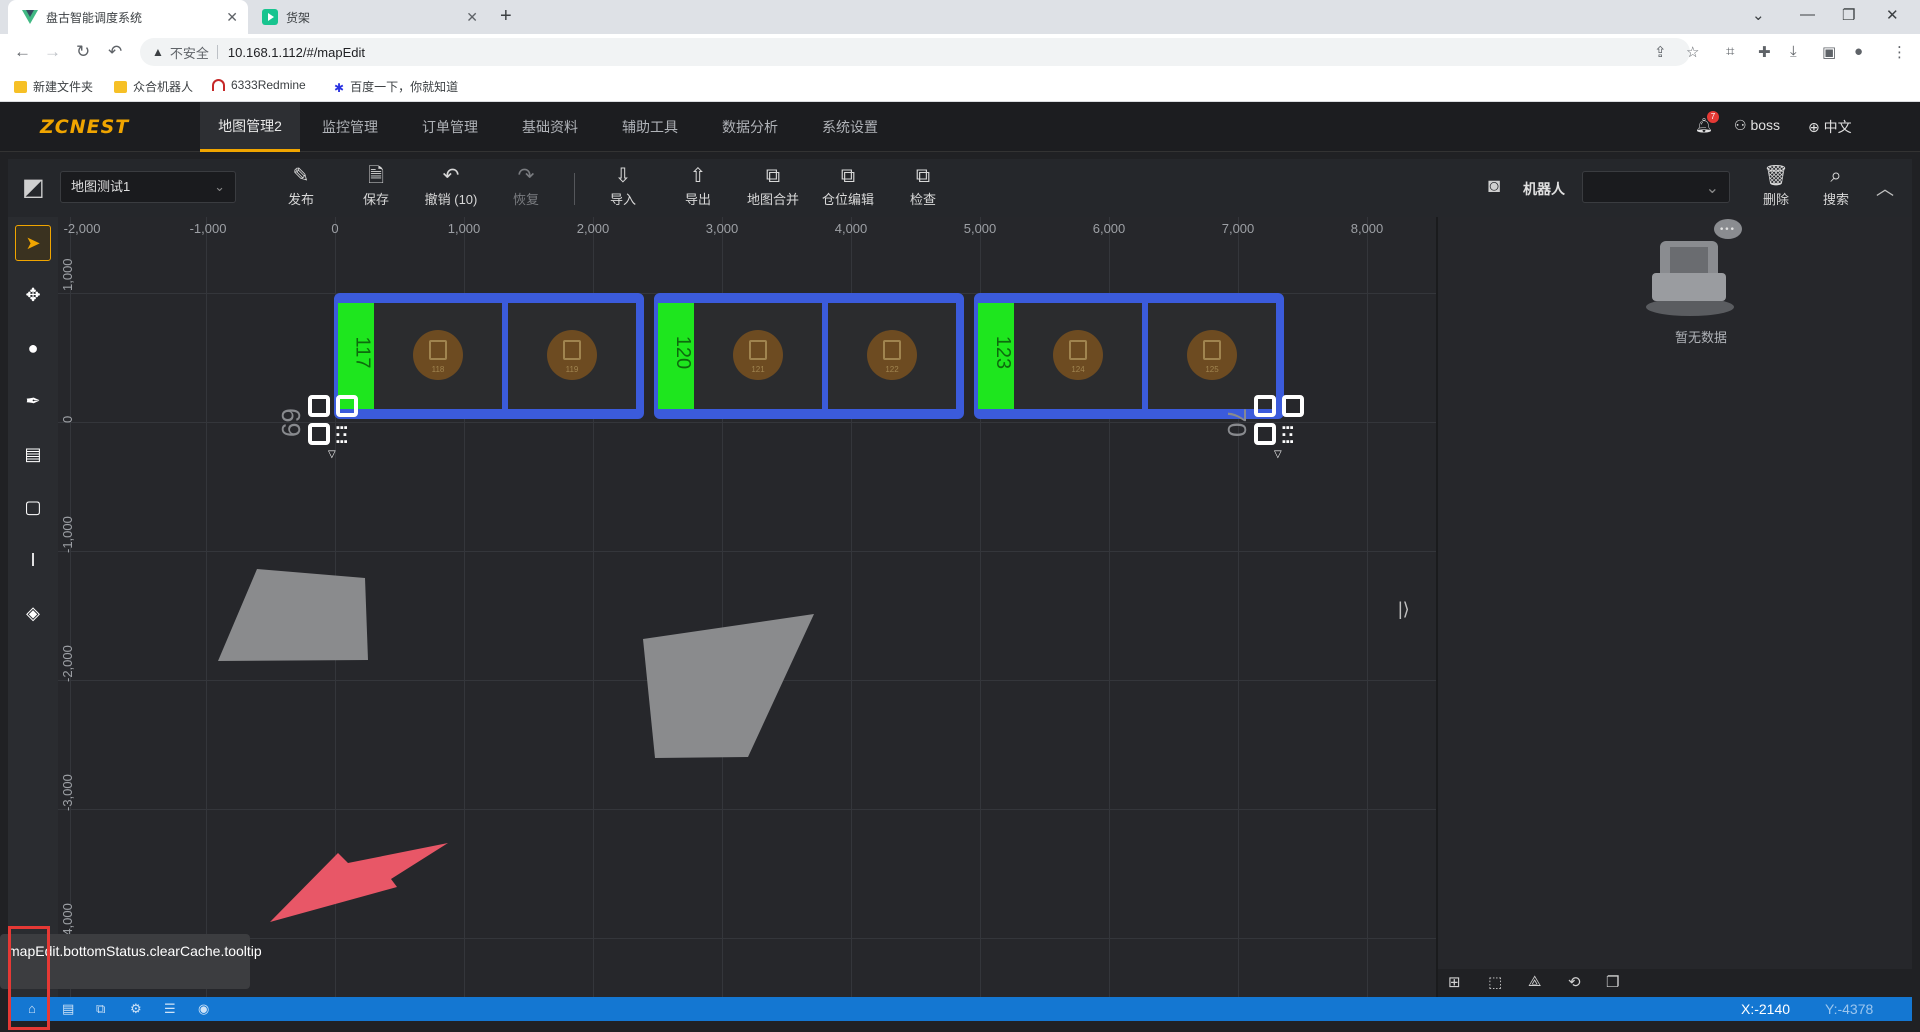 The height and width of the screenshot is (1032, 1920). Describe the element at coordinates (1692, 52) in the screenshot. I see `star-icon: ☆` at that location.